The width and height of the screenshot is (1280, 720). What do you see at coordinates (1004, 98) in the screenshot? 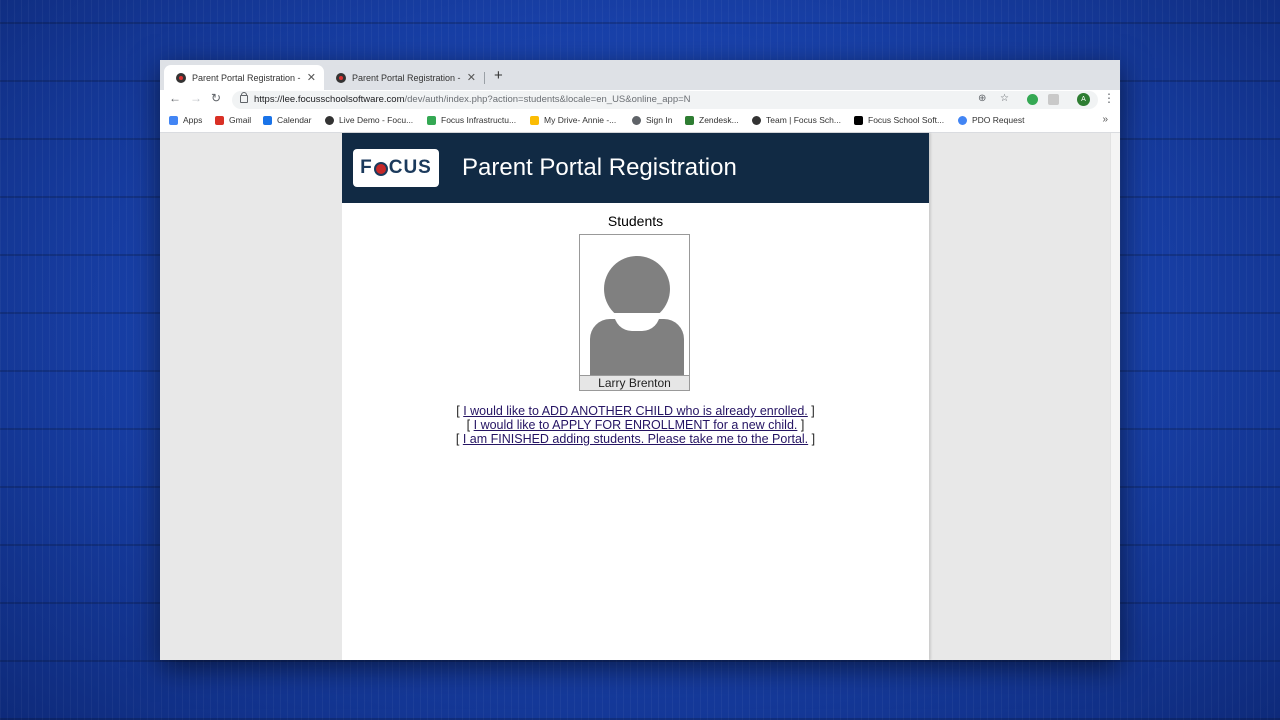
I see `star-icon: ☆` at bounding box center [1004, 98].